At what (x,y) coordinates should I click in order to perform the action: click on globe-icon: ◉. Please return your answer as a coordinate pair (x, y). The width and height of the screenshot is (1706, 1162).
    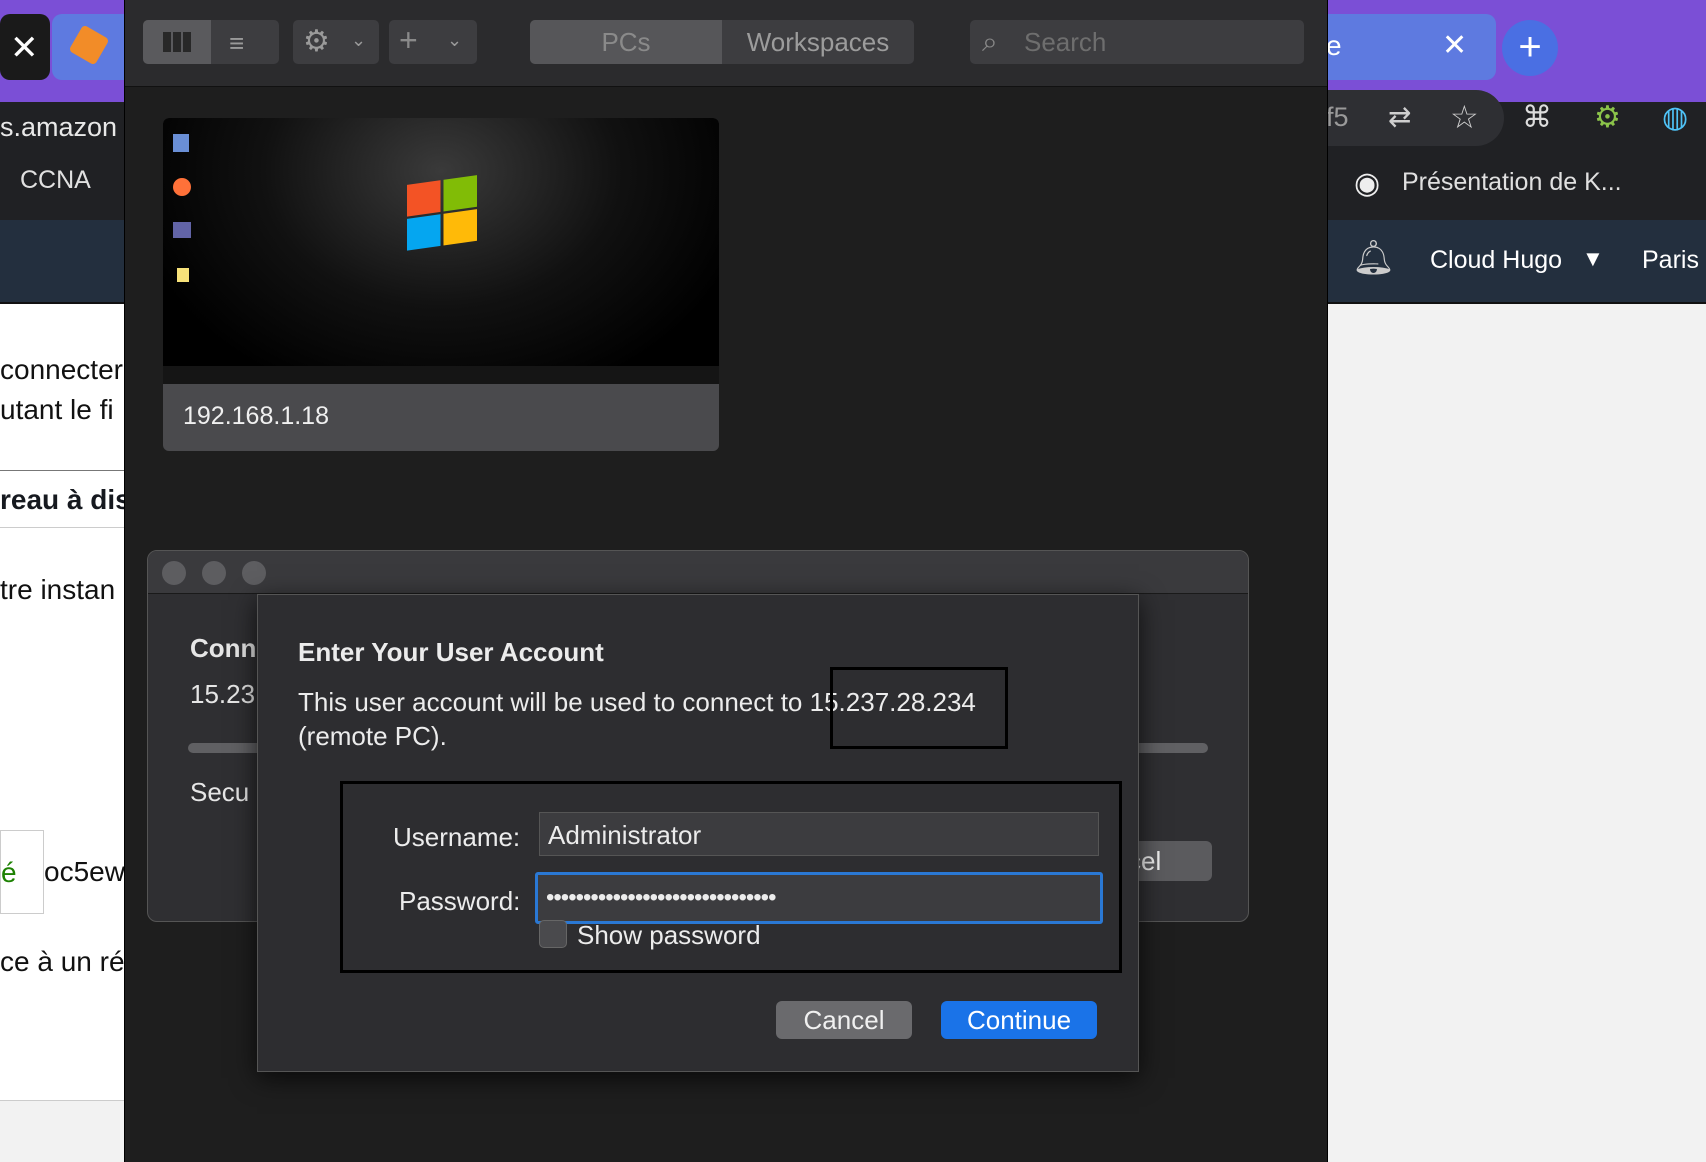
    Looking at the image, I should click on (1367, 183).